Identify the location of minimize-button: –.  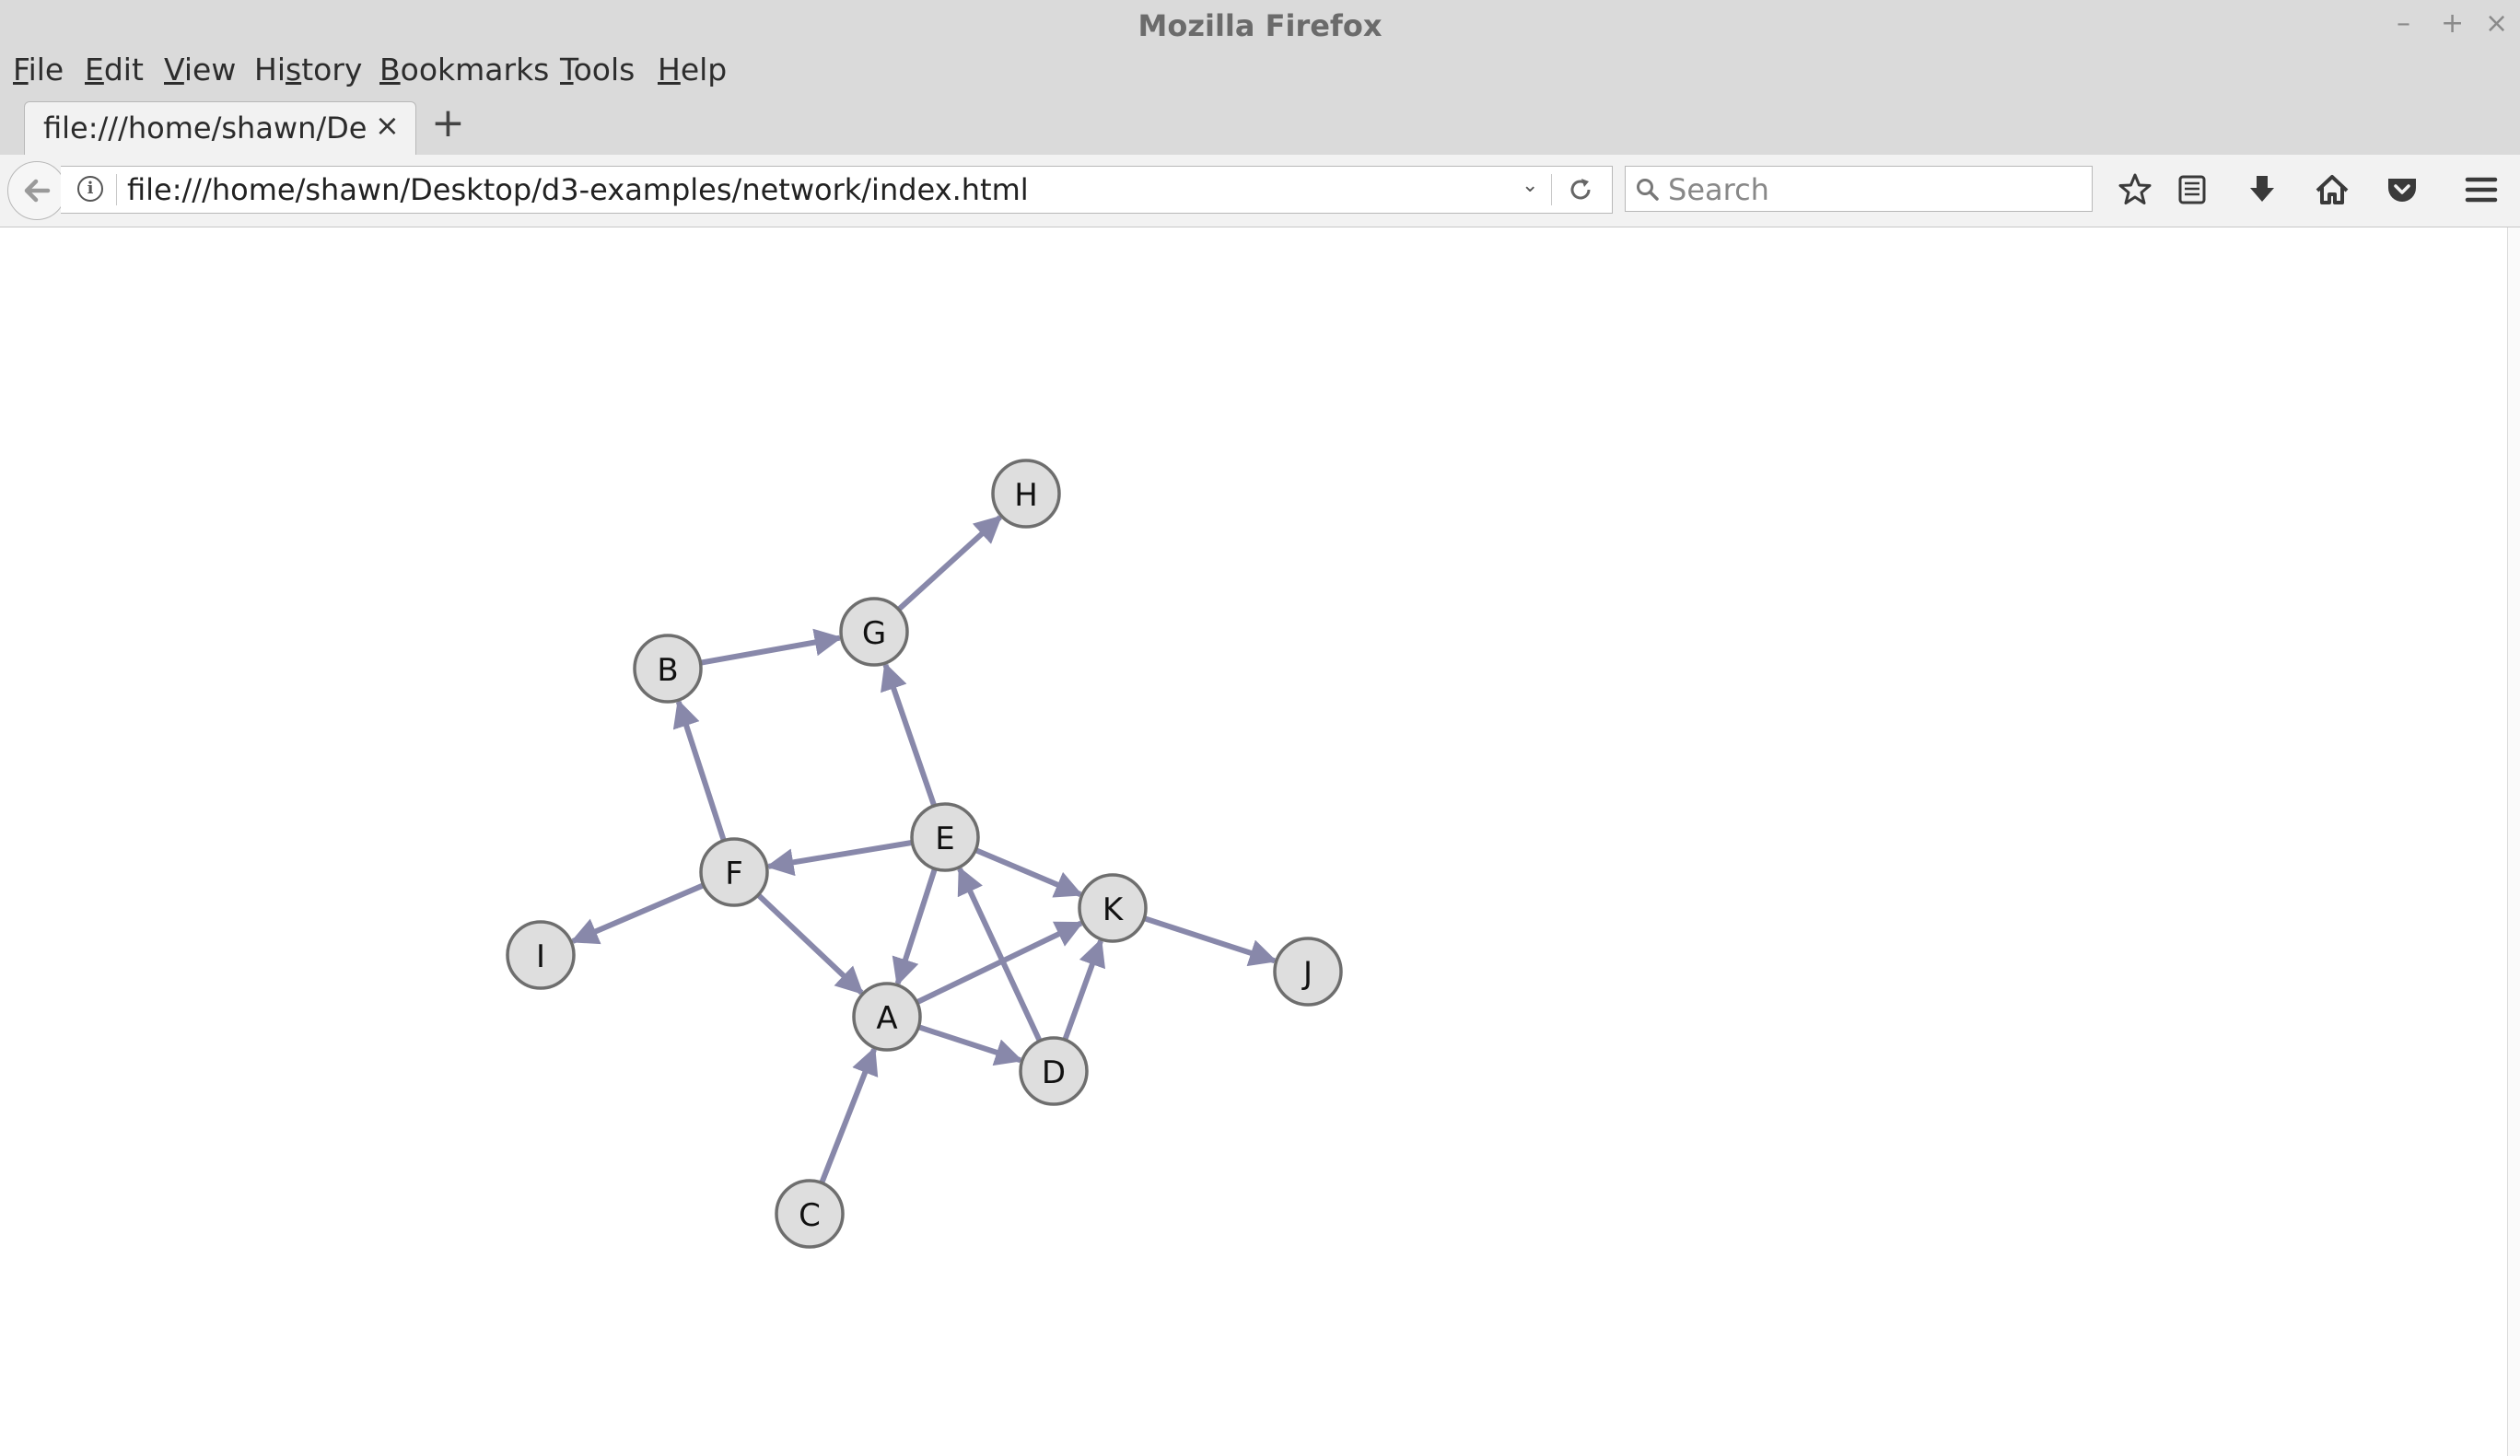
(2403, 23).